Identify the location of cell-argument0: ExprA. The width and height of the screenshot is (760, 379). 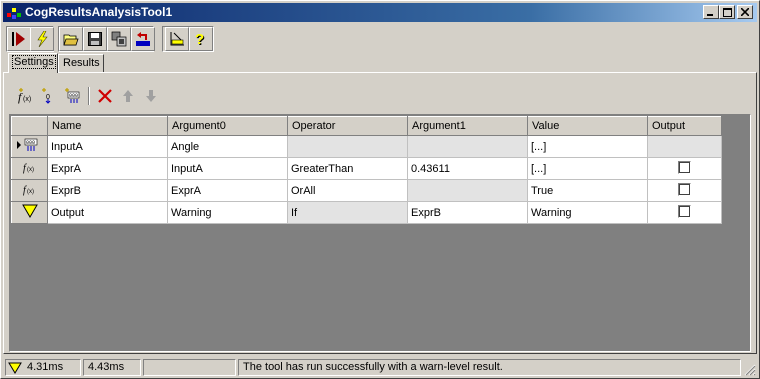
(227, 190).